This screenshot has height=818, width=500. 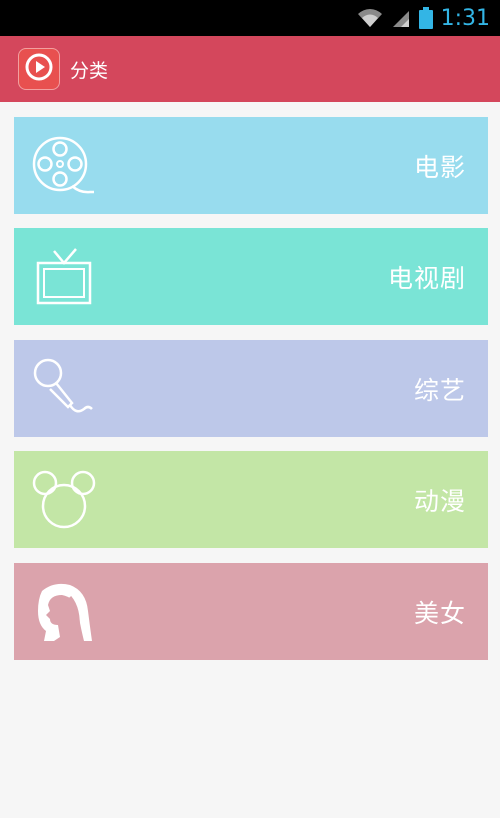 What do you see at coordinates (251, 499) in the screenshot?
I see `category-anime: 动漫` at bounding box center [251, 499].